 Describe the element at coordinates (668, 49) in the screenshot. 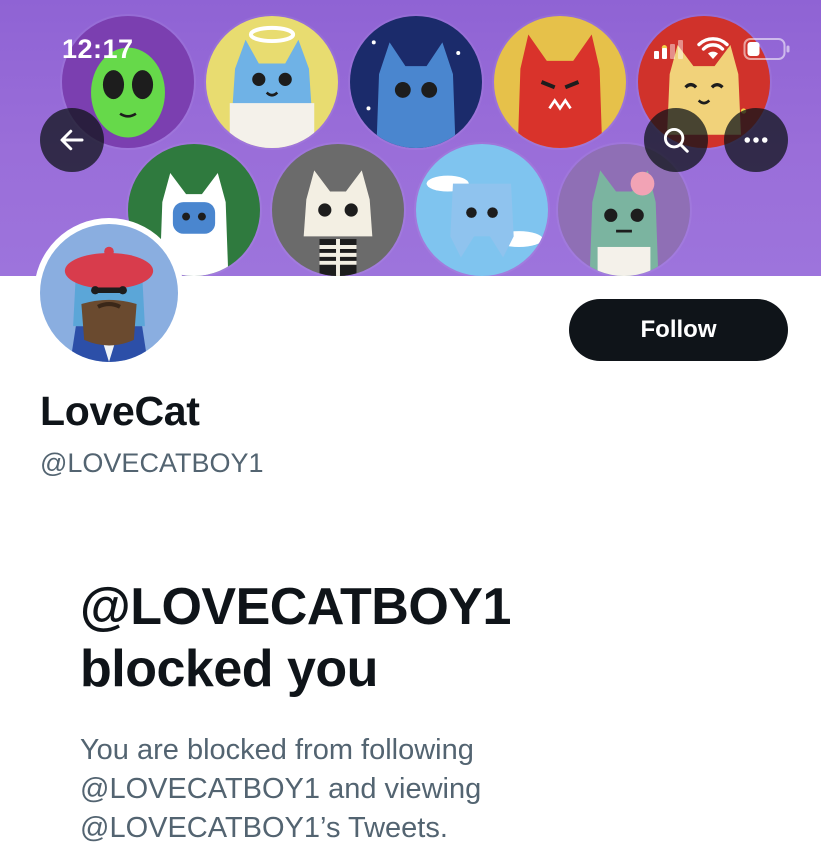

I see `signal-icon` at that location.